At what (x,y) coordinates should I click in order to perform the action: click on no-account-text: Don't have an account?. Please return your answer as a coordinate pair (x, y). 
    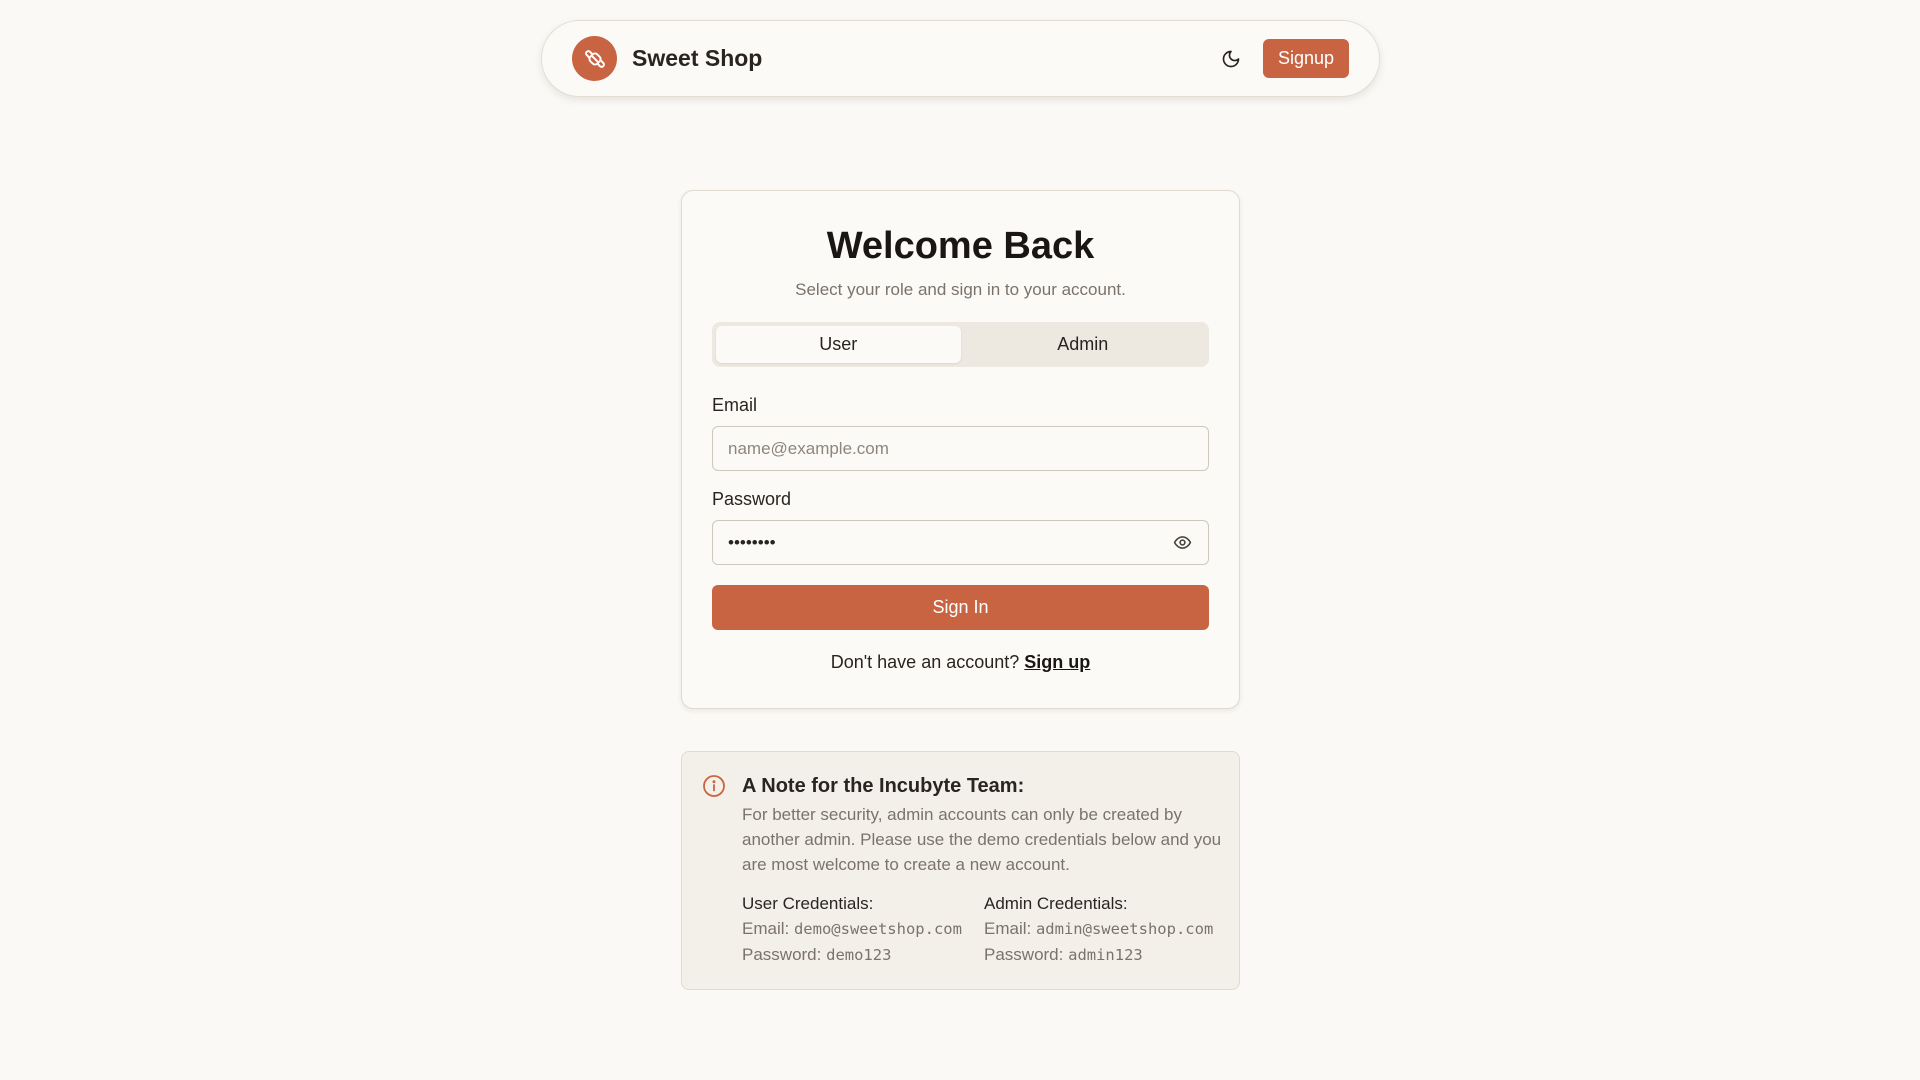
    Looking at the image, I should click on (925, 662).